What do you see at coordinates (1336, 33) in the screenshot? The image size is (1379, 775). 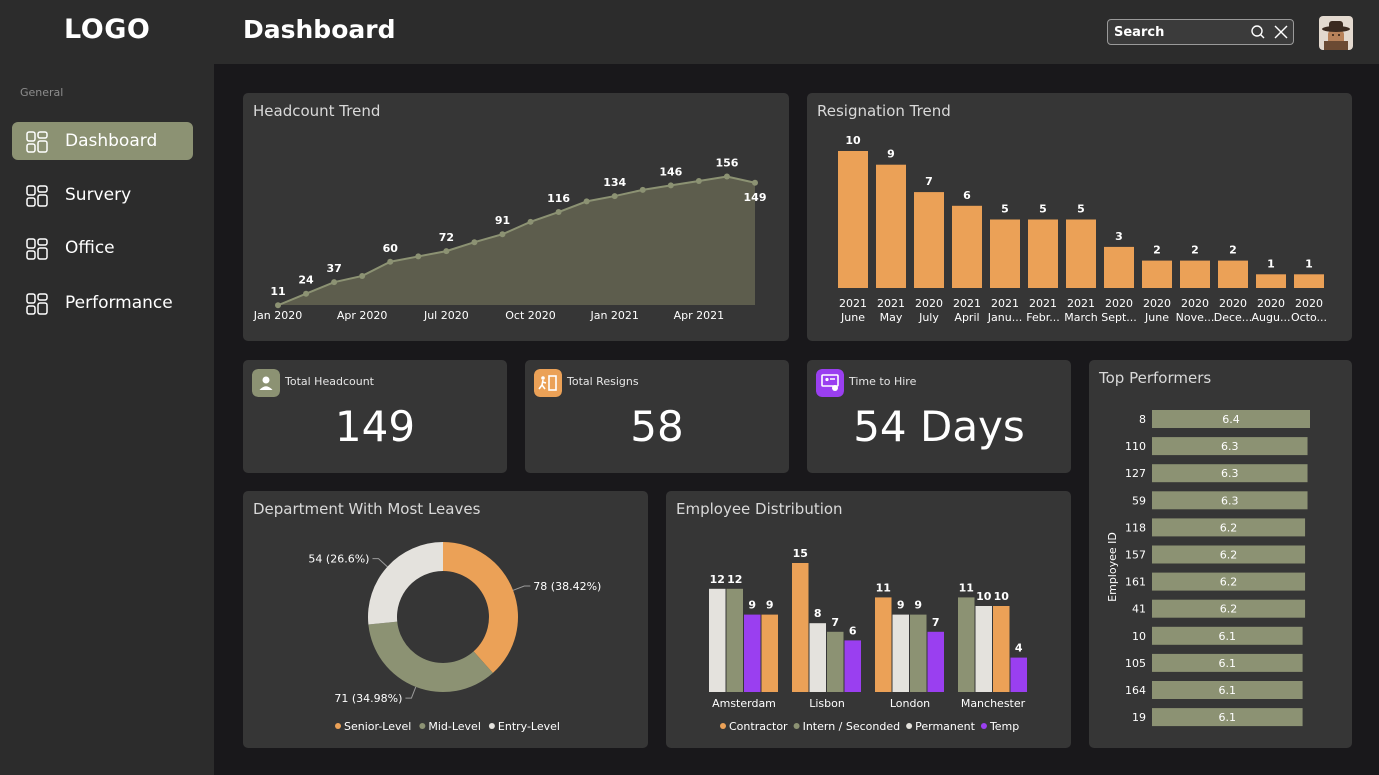 I see `avatar` at bounding box center [1336, 33].